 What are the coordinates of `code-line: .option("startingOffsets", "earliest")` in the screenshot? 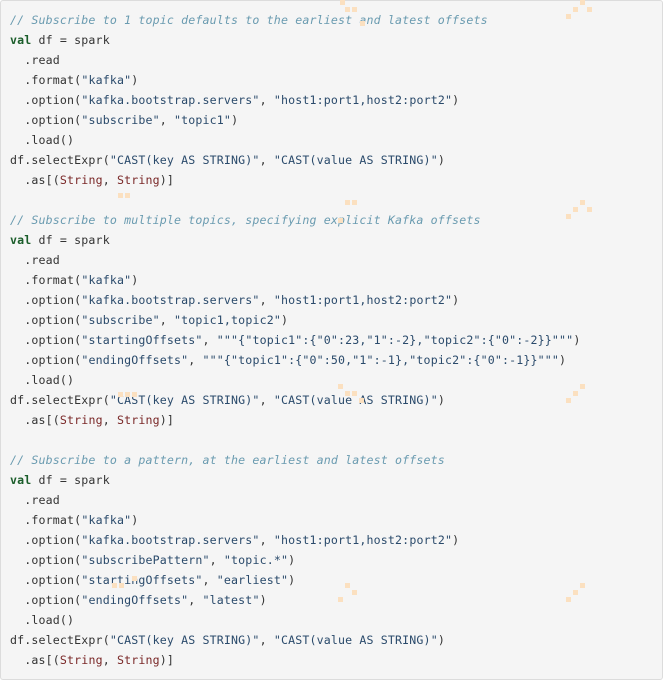 It's located at (336, 580).